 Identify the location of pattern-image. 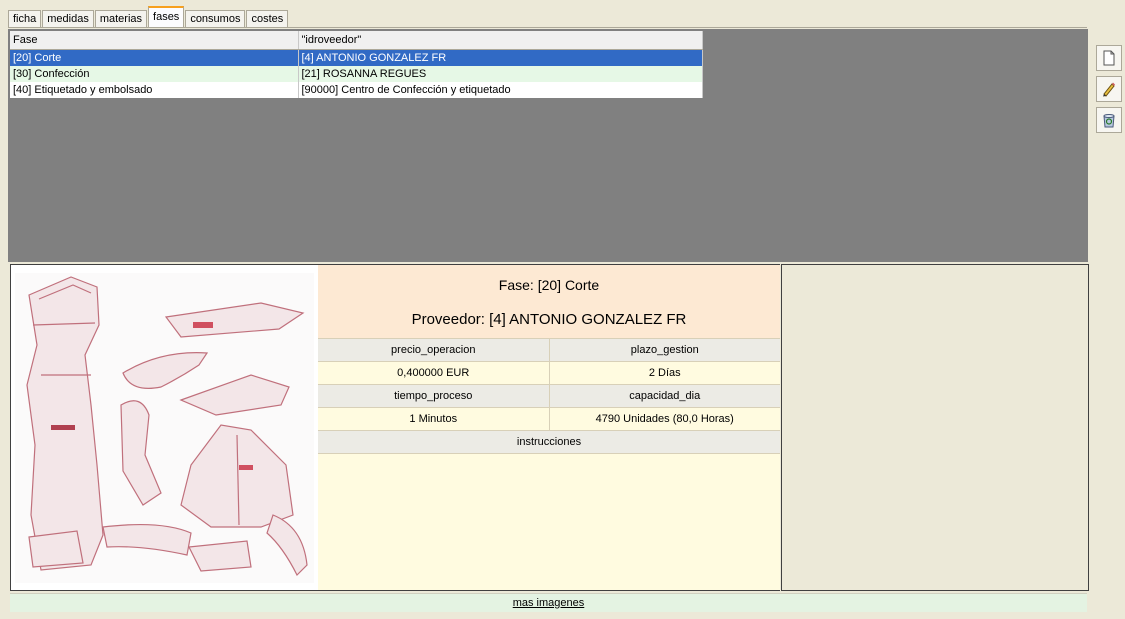
(164, 427).